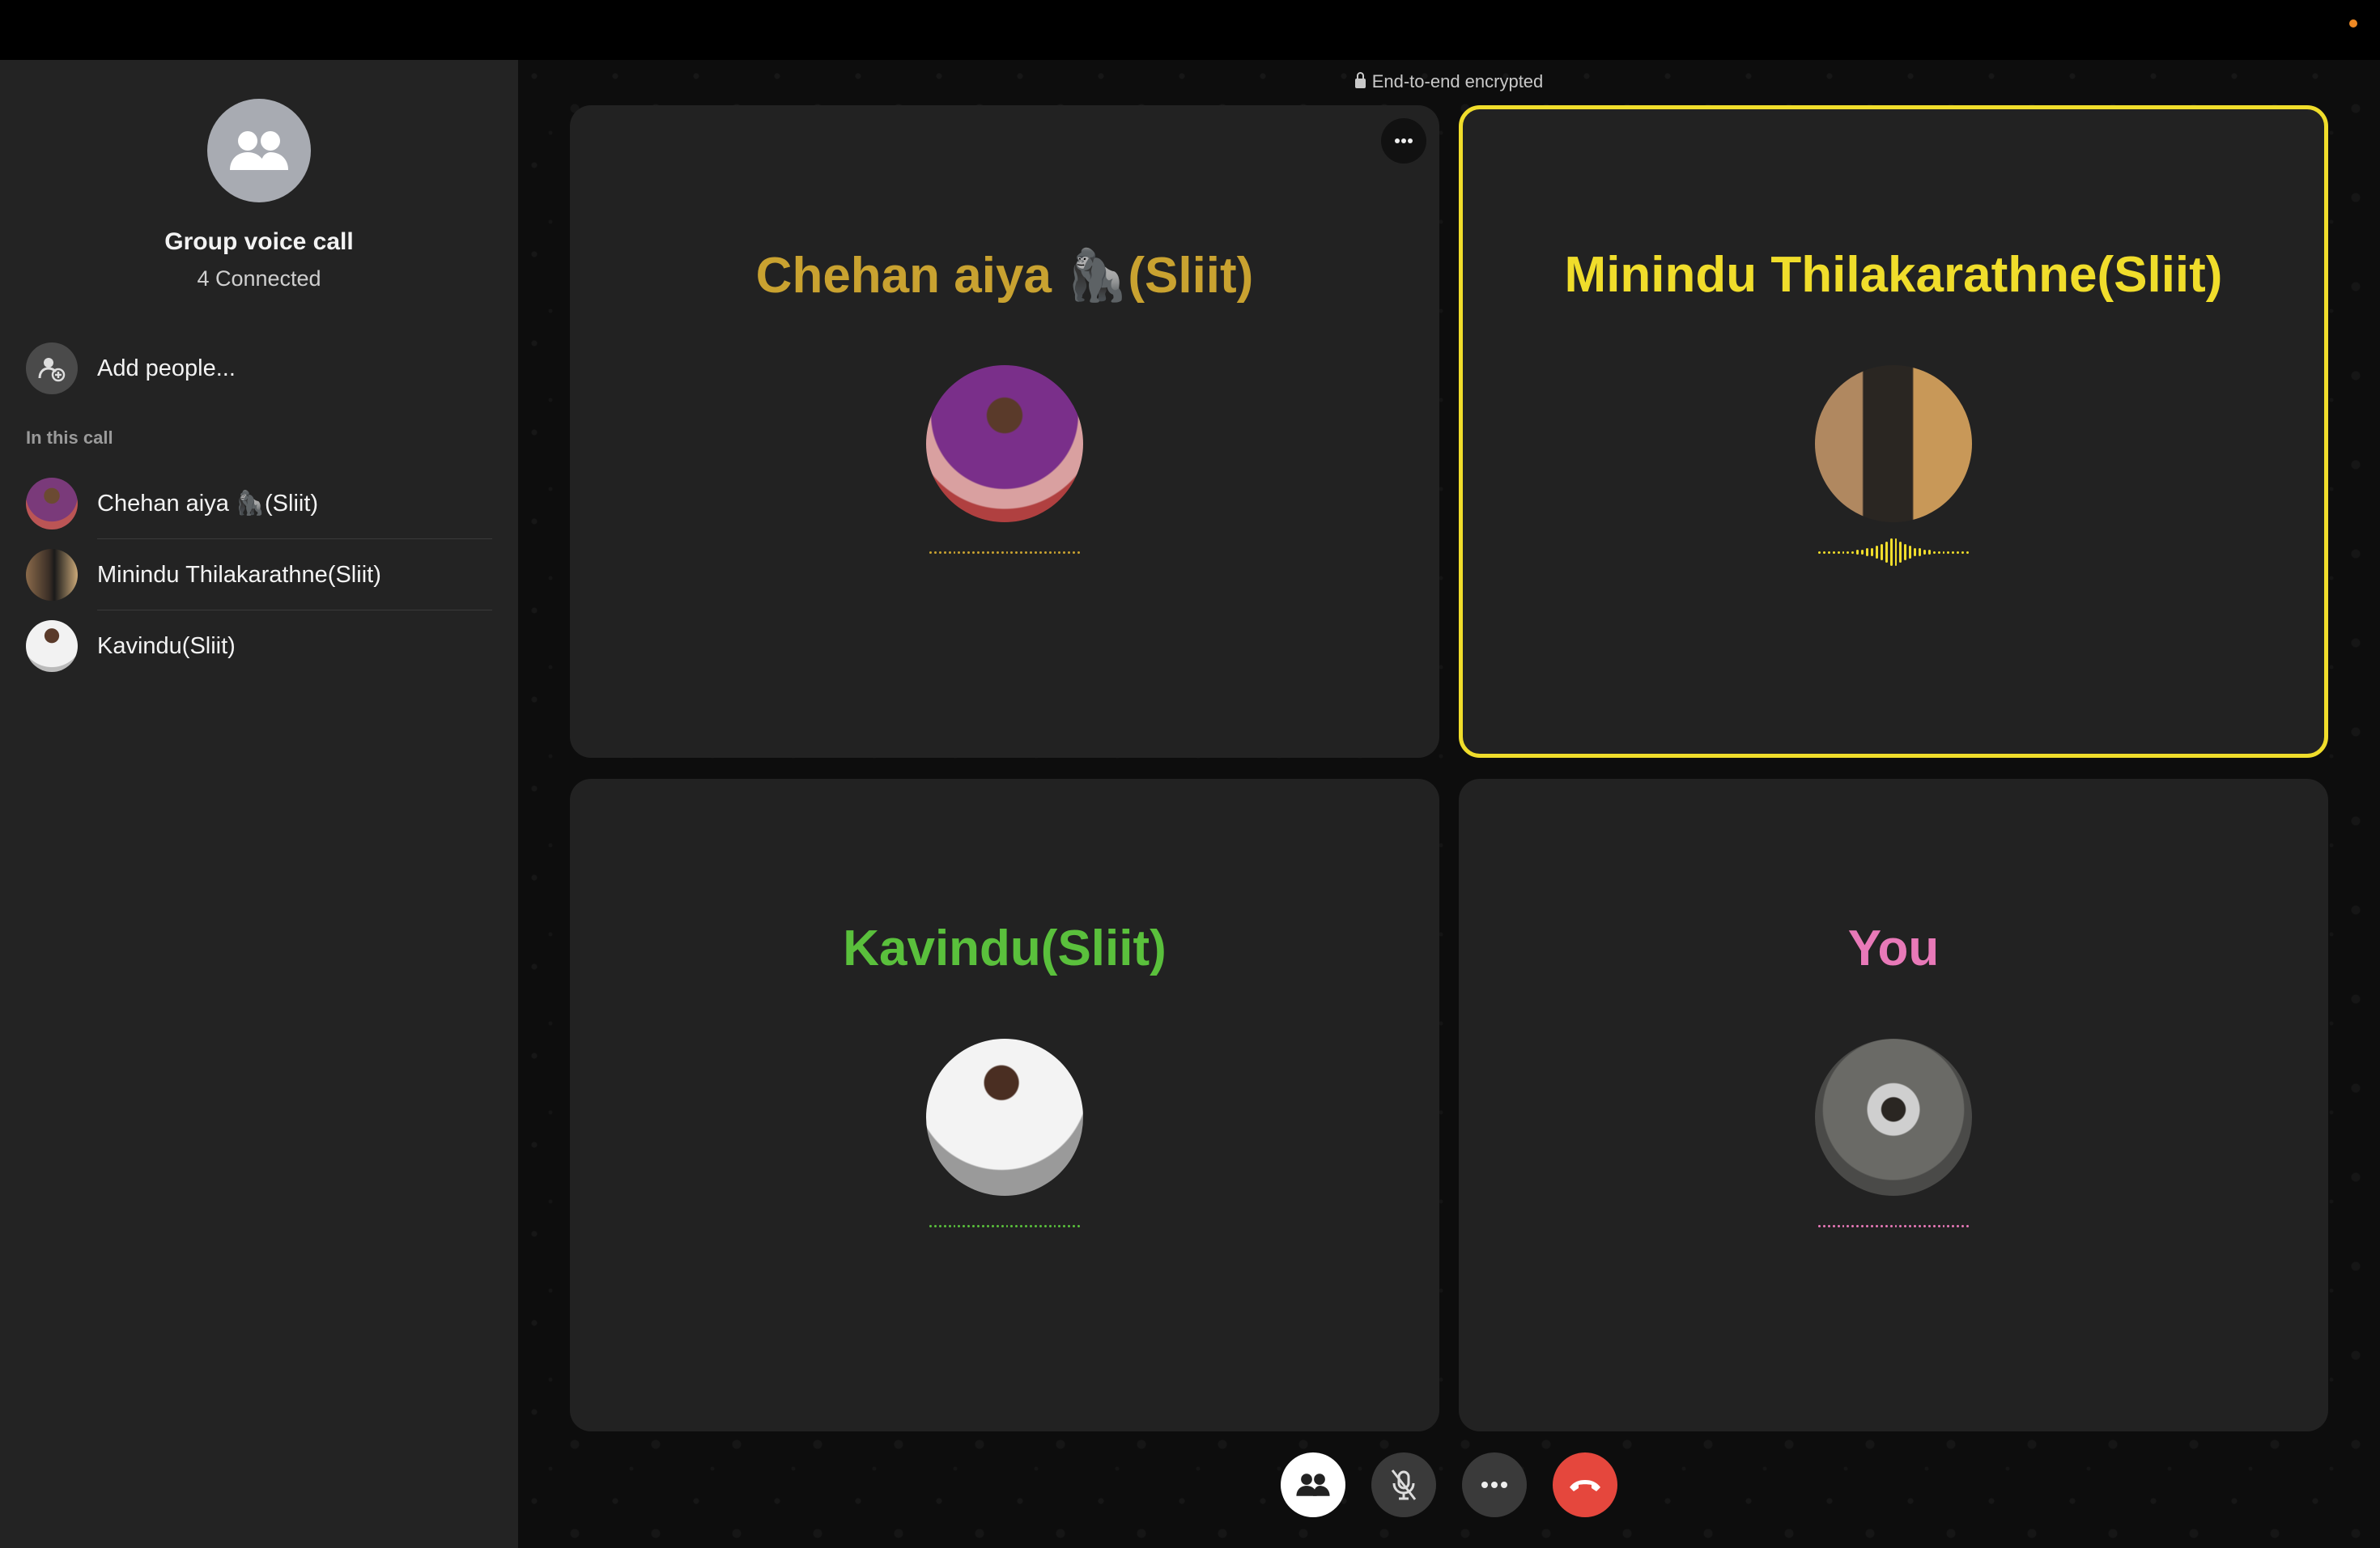  I want to click on encryption-notice: End-to-end encrypted, so click(1449, 82).